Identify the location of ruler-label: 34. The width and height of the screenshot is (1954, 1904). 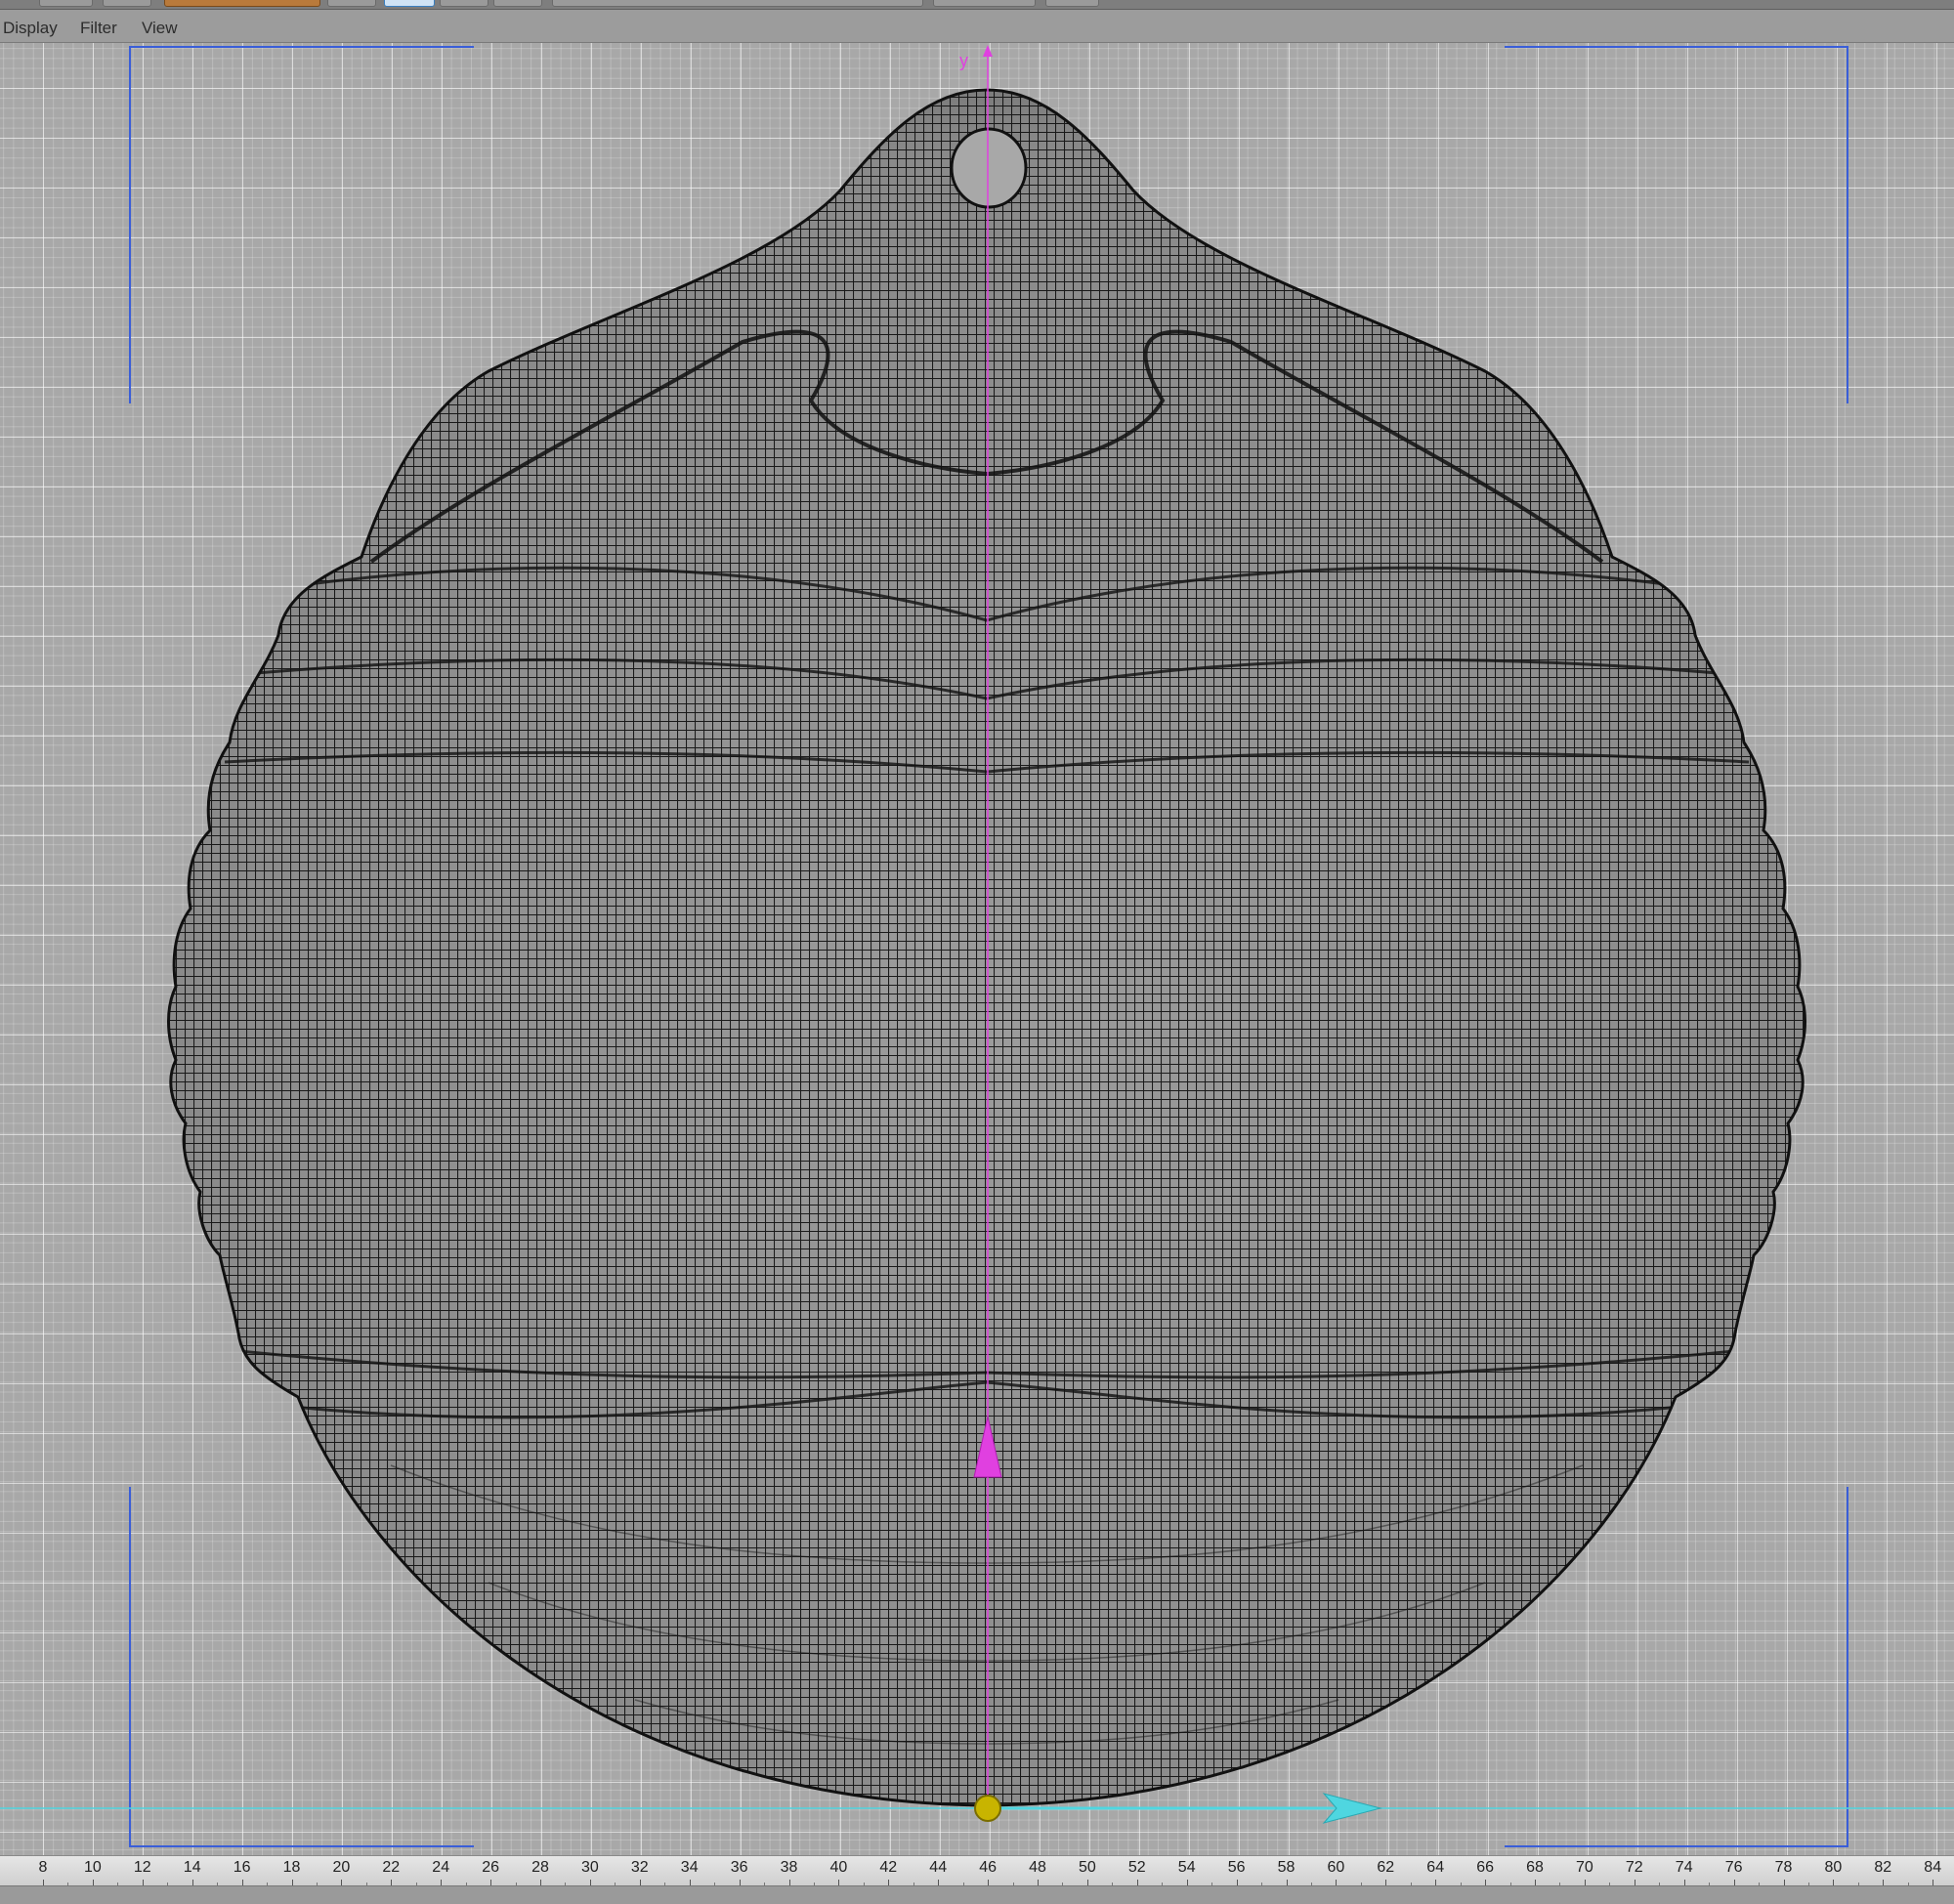
(689, 1867).